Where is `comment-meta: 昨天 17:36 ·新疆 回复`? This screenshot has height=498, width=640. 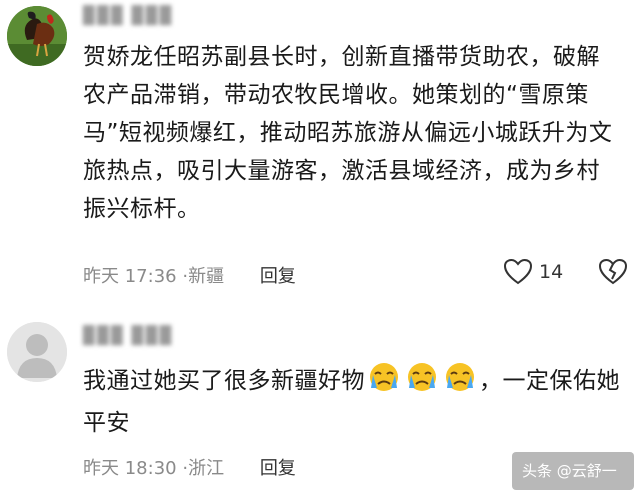
comment-meta: 昨天 17:36 ·新疆 回复 is located at coordinates (189, 275).